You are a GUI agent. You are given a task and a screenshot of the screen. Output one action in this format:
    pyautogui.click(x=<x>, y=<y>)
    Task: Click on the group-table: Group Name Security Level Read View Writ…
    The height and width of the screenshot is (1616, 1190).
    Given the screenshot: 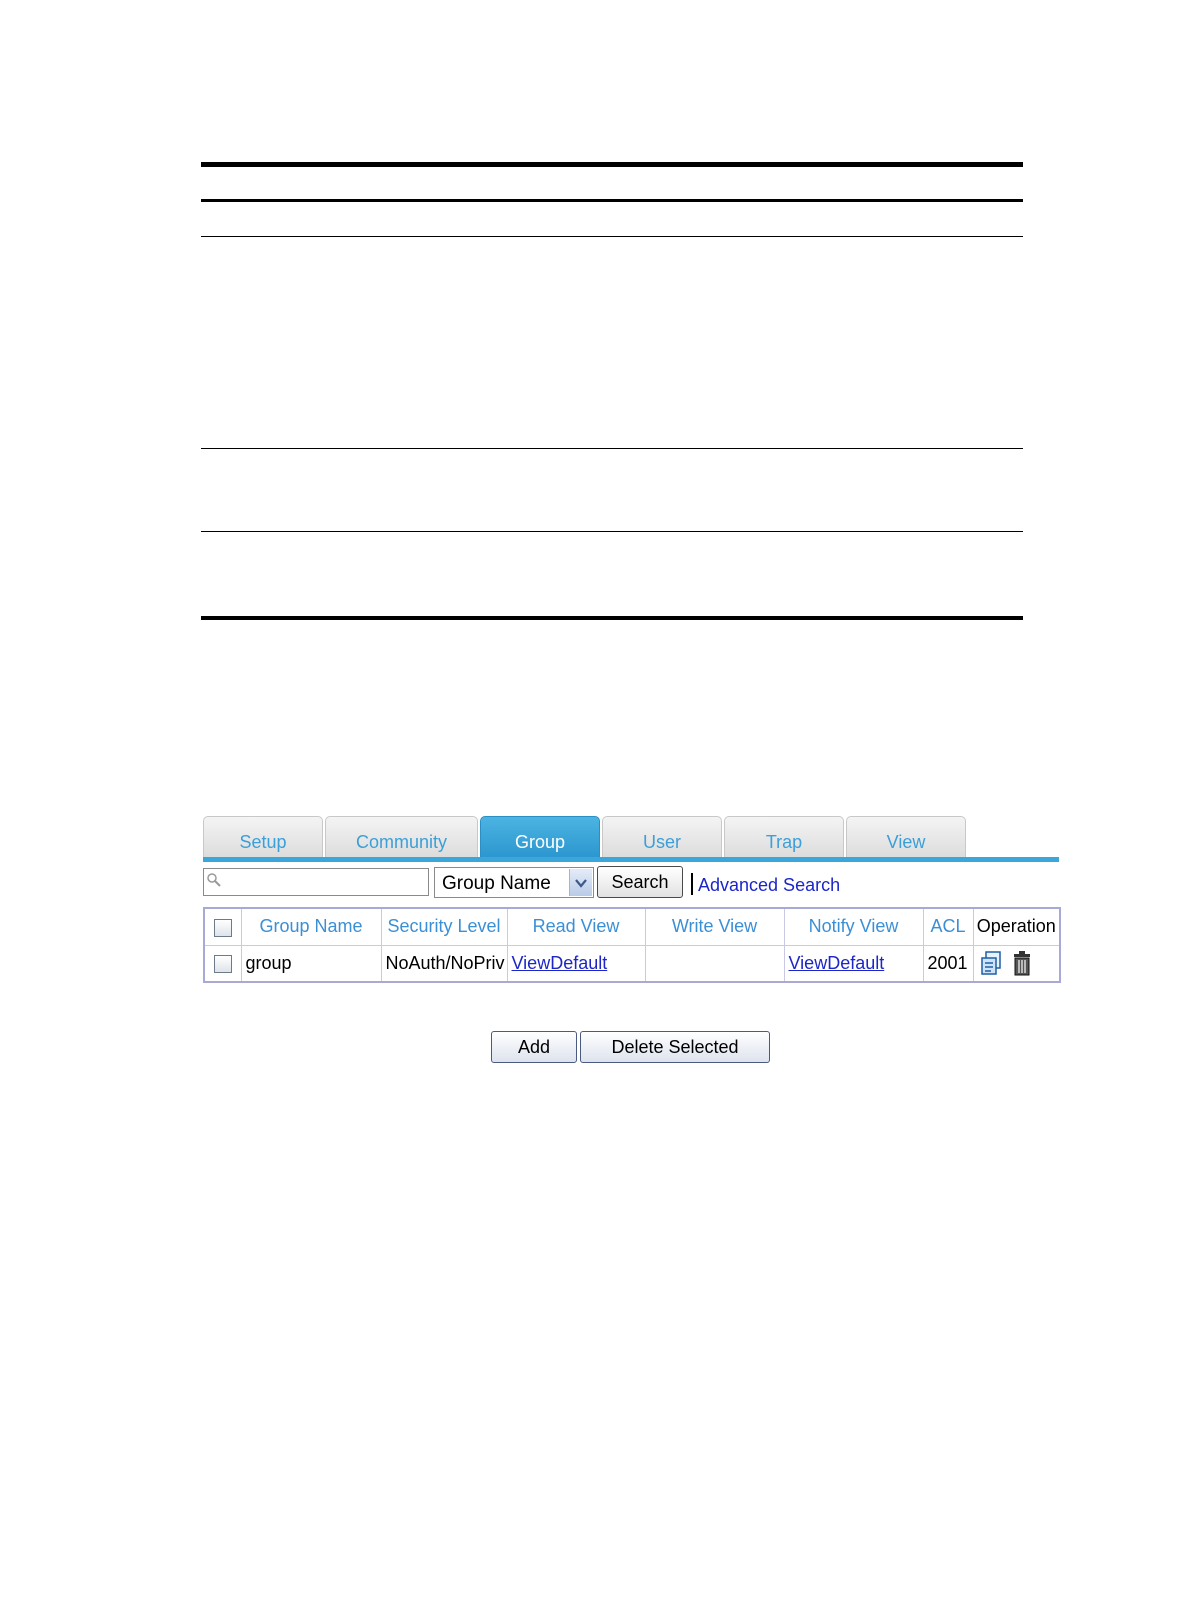 What is the action you would take?
    pyautogui.click(x=632, y=945)
    